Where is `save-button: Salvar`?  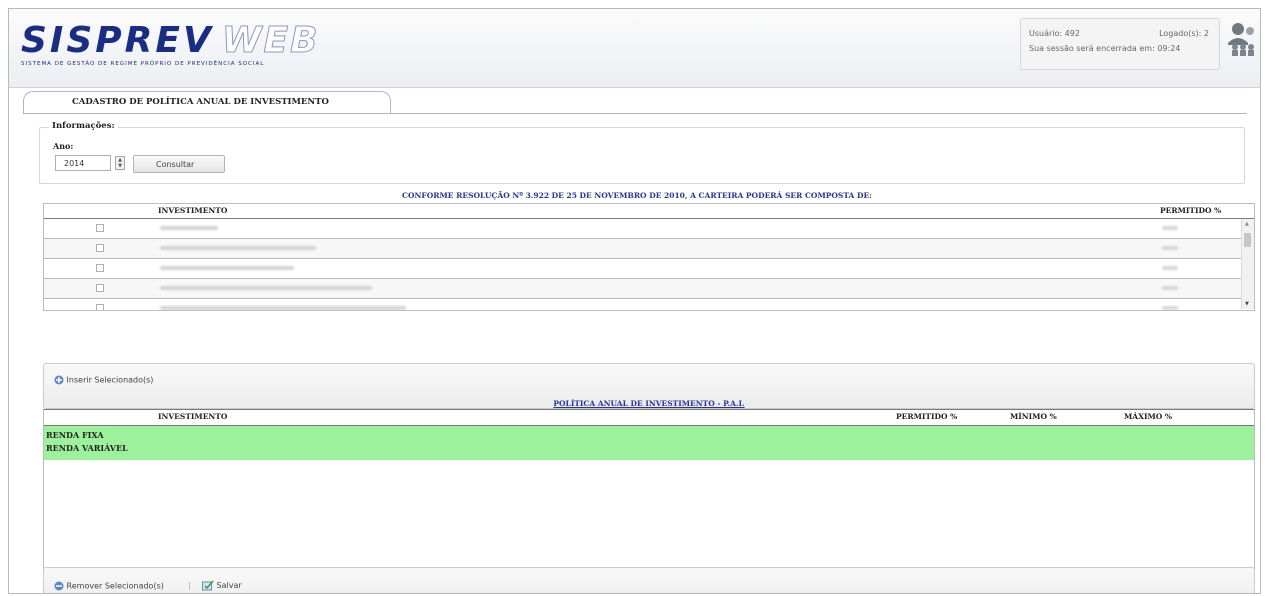 save-button: Salvar is located at coordinates (222, 585).